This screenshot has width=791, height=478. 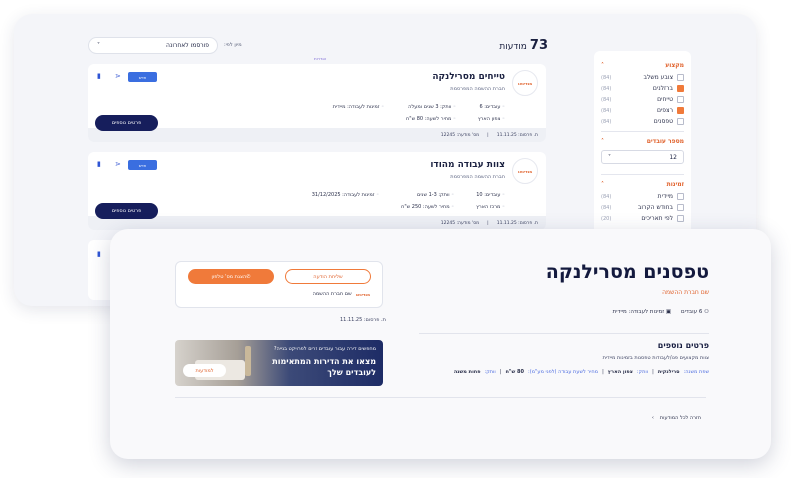 I want to click on results-count: 73מודעות, so click(x=523, y=45).